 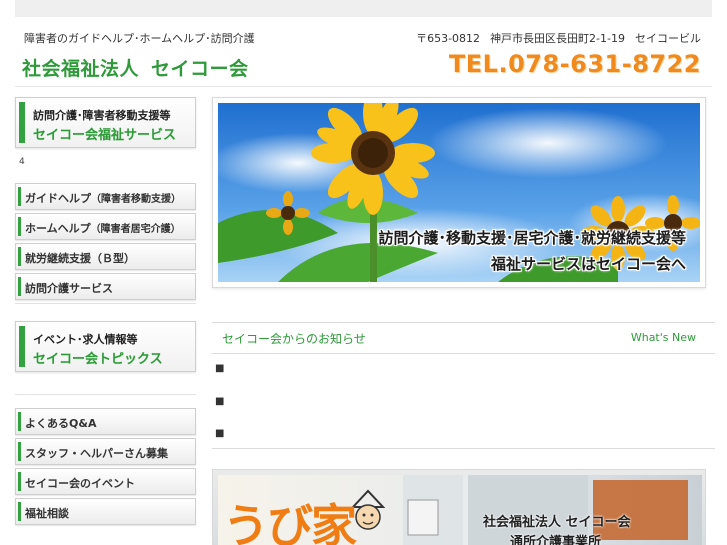 I want to click on header-divider, so click(x=363, y=86).